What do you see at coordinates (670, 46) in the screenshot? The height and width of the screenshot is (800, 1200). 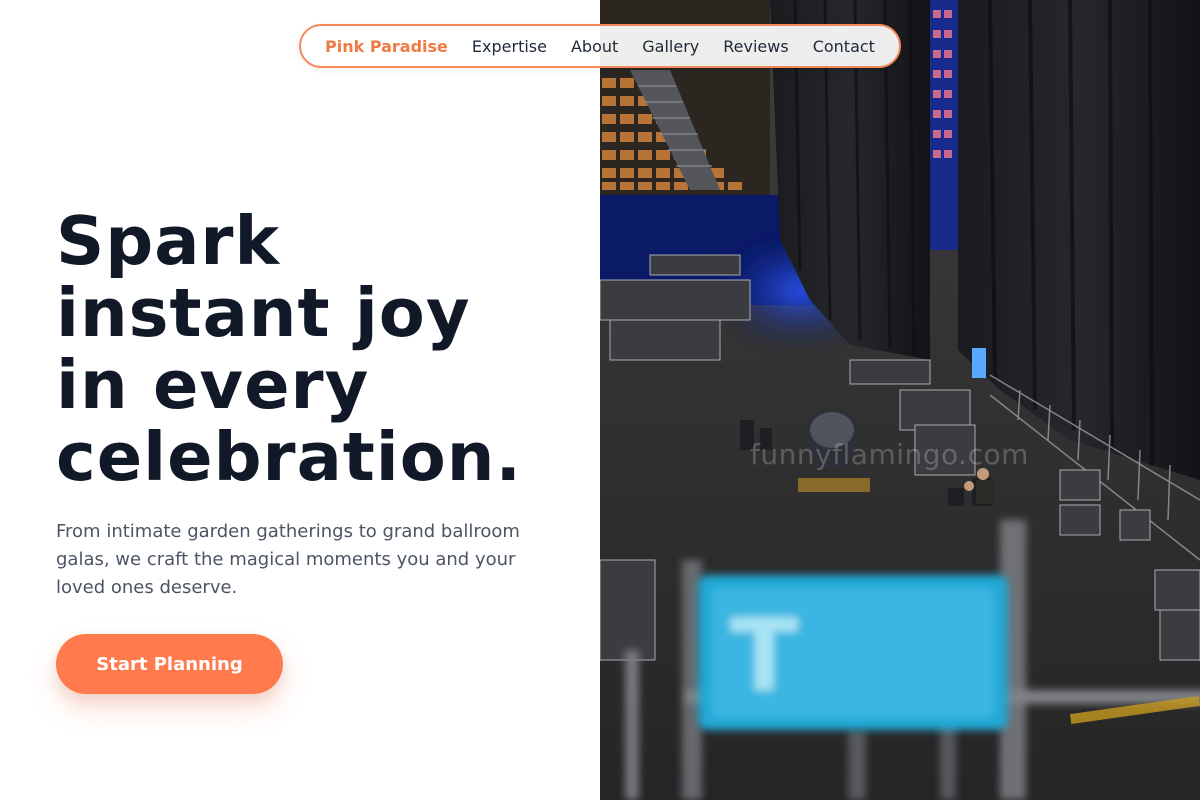 I see `nav-link-gallery: Gallery` at bounding box center [670, 46].